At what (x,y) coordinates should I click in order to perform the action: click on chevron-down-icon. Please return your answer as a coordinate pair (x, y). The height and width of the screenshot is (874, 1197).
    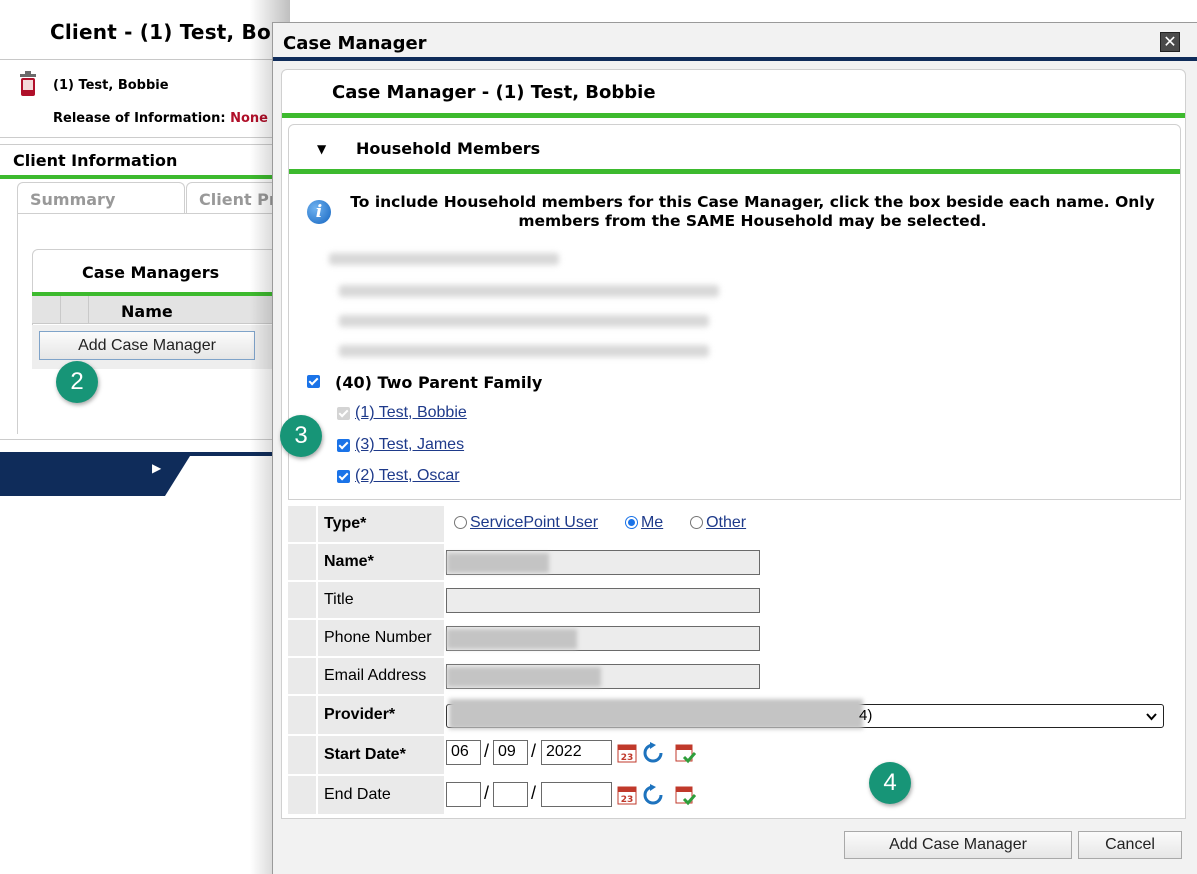
    Looking at the image, I should click on (1151, 717).